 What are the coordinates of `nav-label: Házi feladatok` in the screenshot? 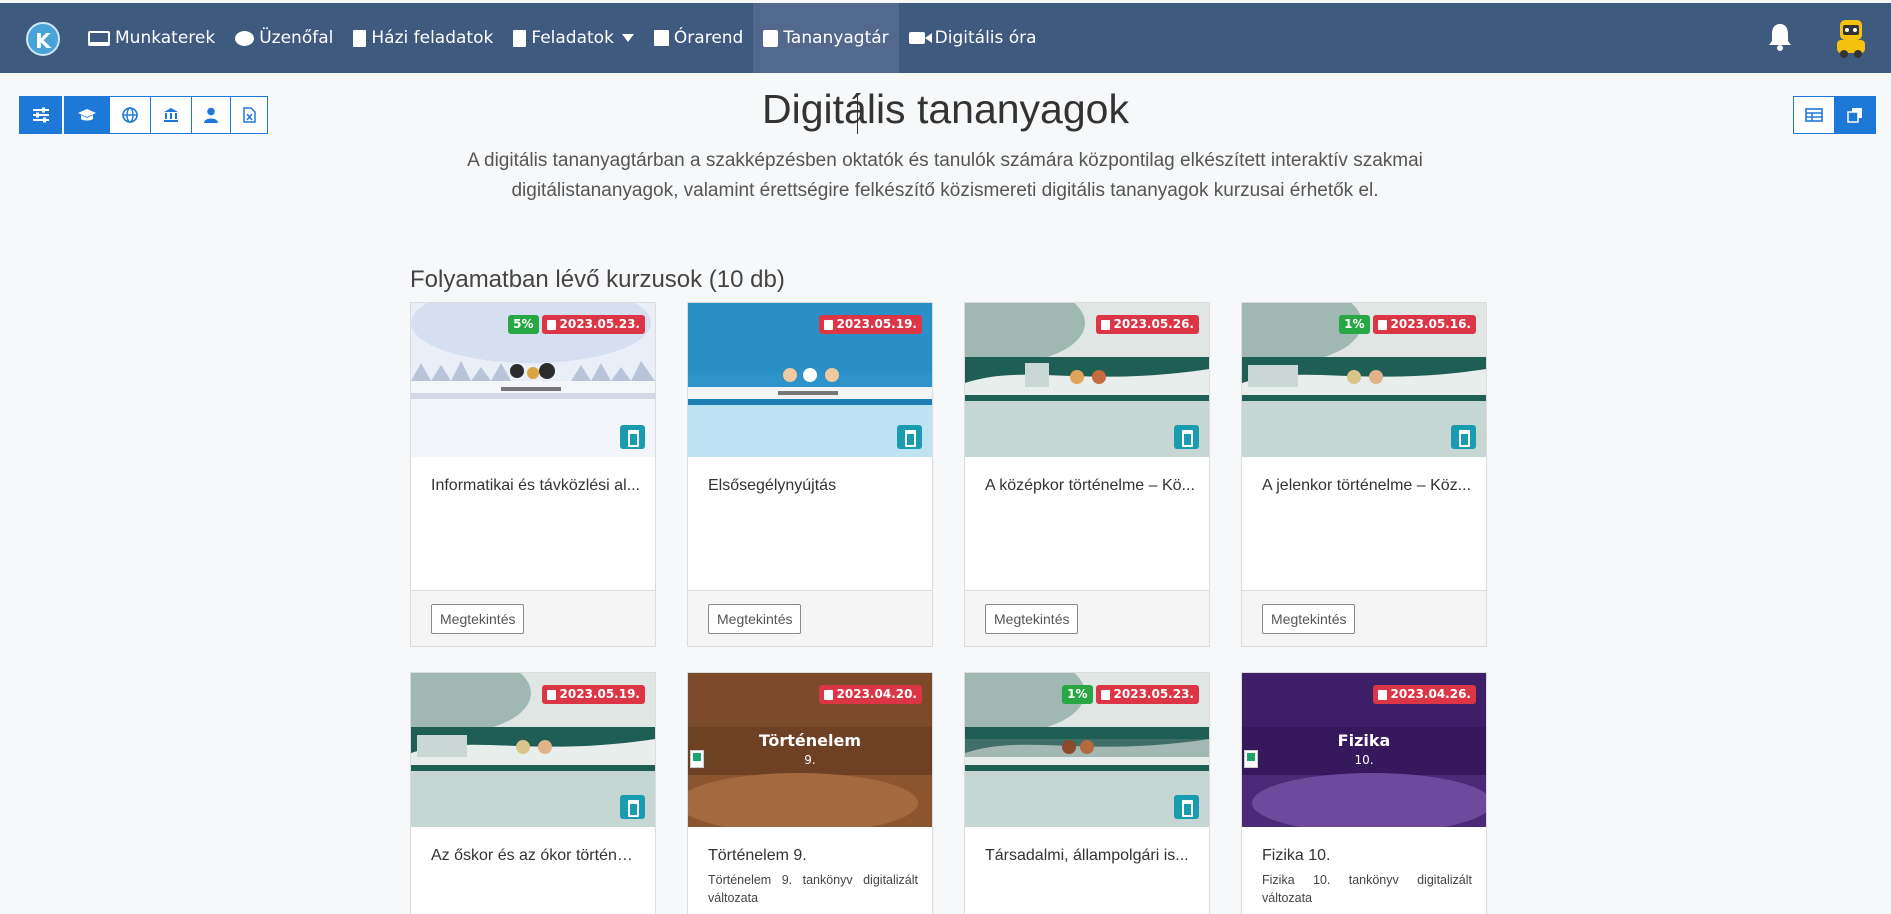 It's located at (432, 38).